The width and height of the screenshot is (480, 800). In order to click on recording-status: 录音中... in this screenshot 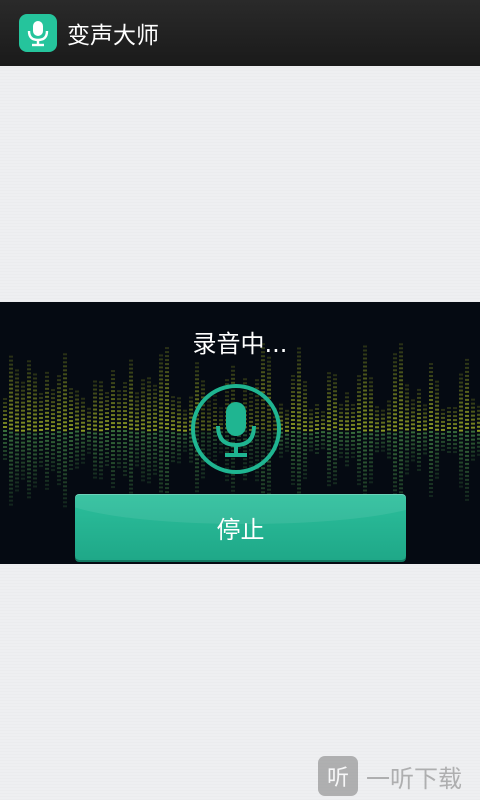, I will do `click(240, 344)`.